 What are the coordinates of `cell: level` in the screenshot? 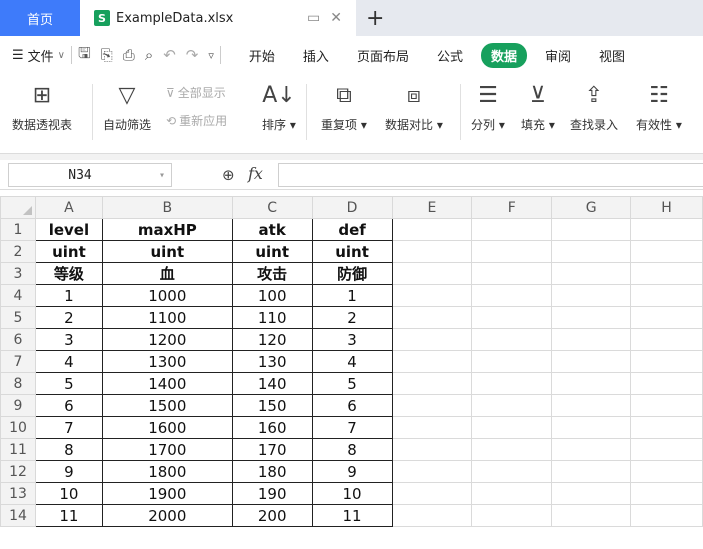 It's located at (68, 229).